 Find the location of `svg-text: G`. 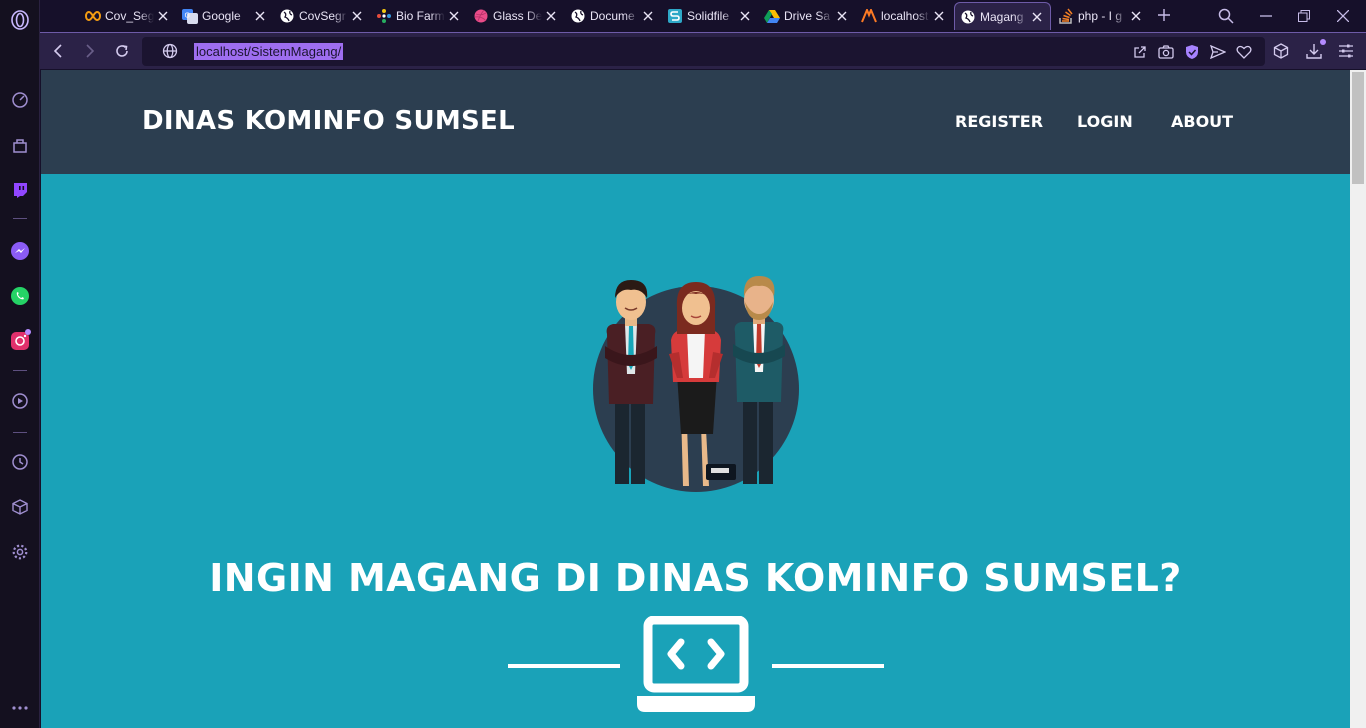

svg-text: G is located at coordinates (187, 16).